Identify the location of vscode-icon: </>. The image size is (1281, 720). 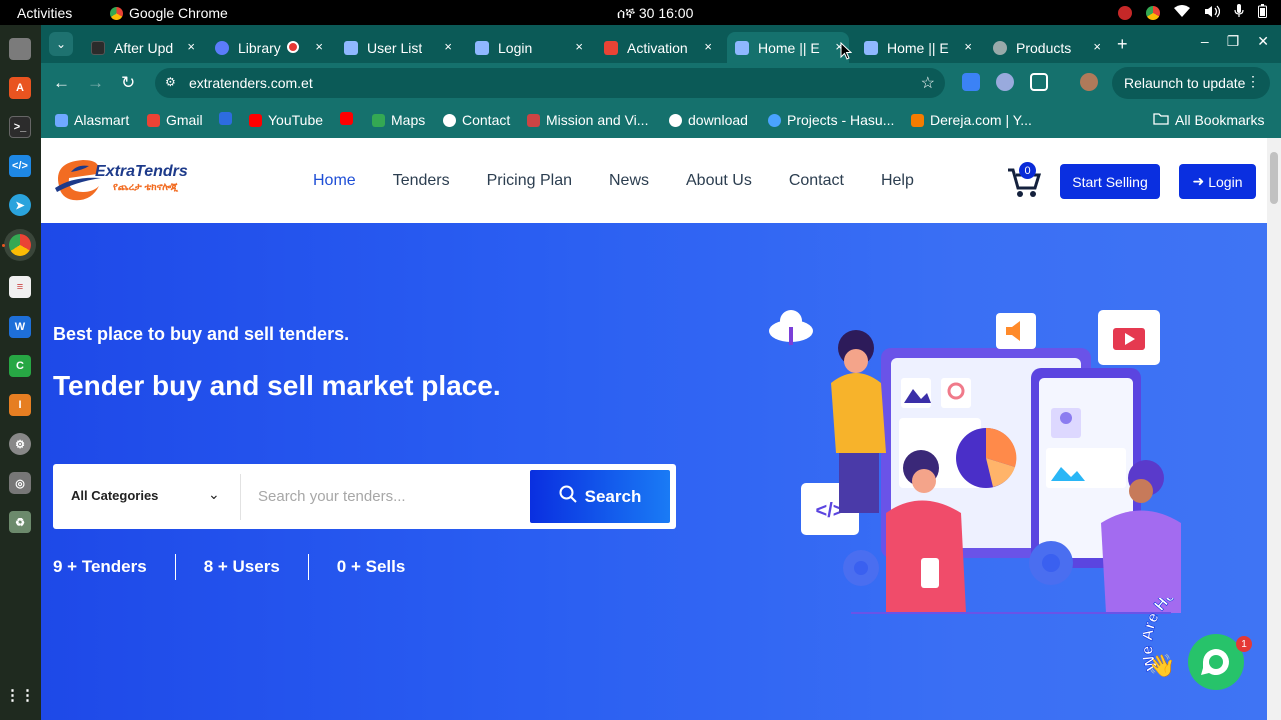
(20, 166).